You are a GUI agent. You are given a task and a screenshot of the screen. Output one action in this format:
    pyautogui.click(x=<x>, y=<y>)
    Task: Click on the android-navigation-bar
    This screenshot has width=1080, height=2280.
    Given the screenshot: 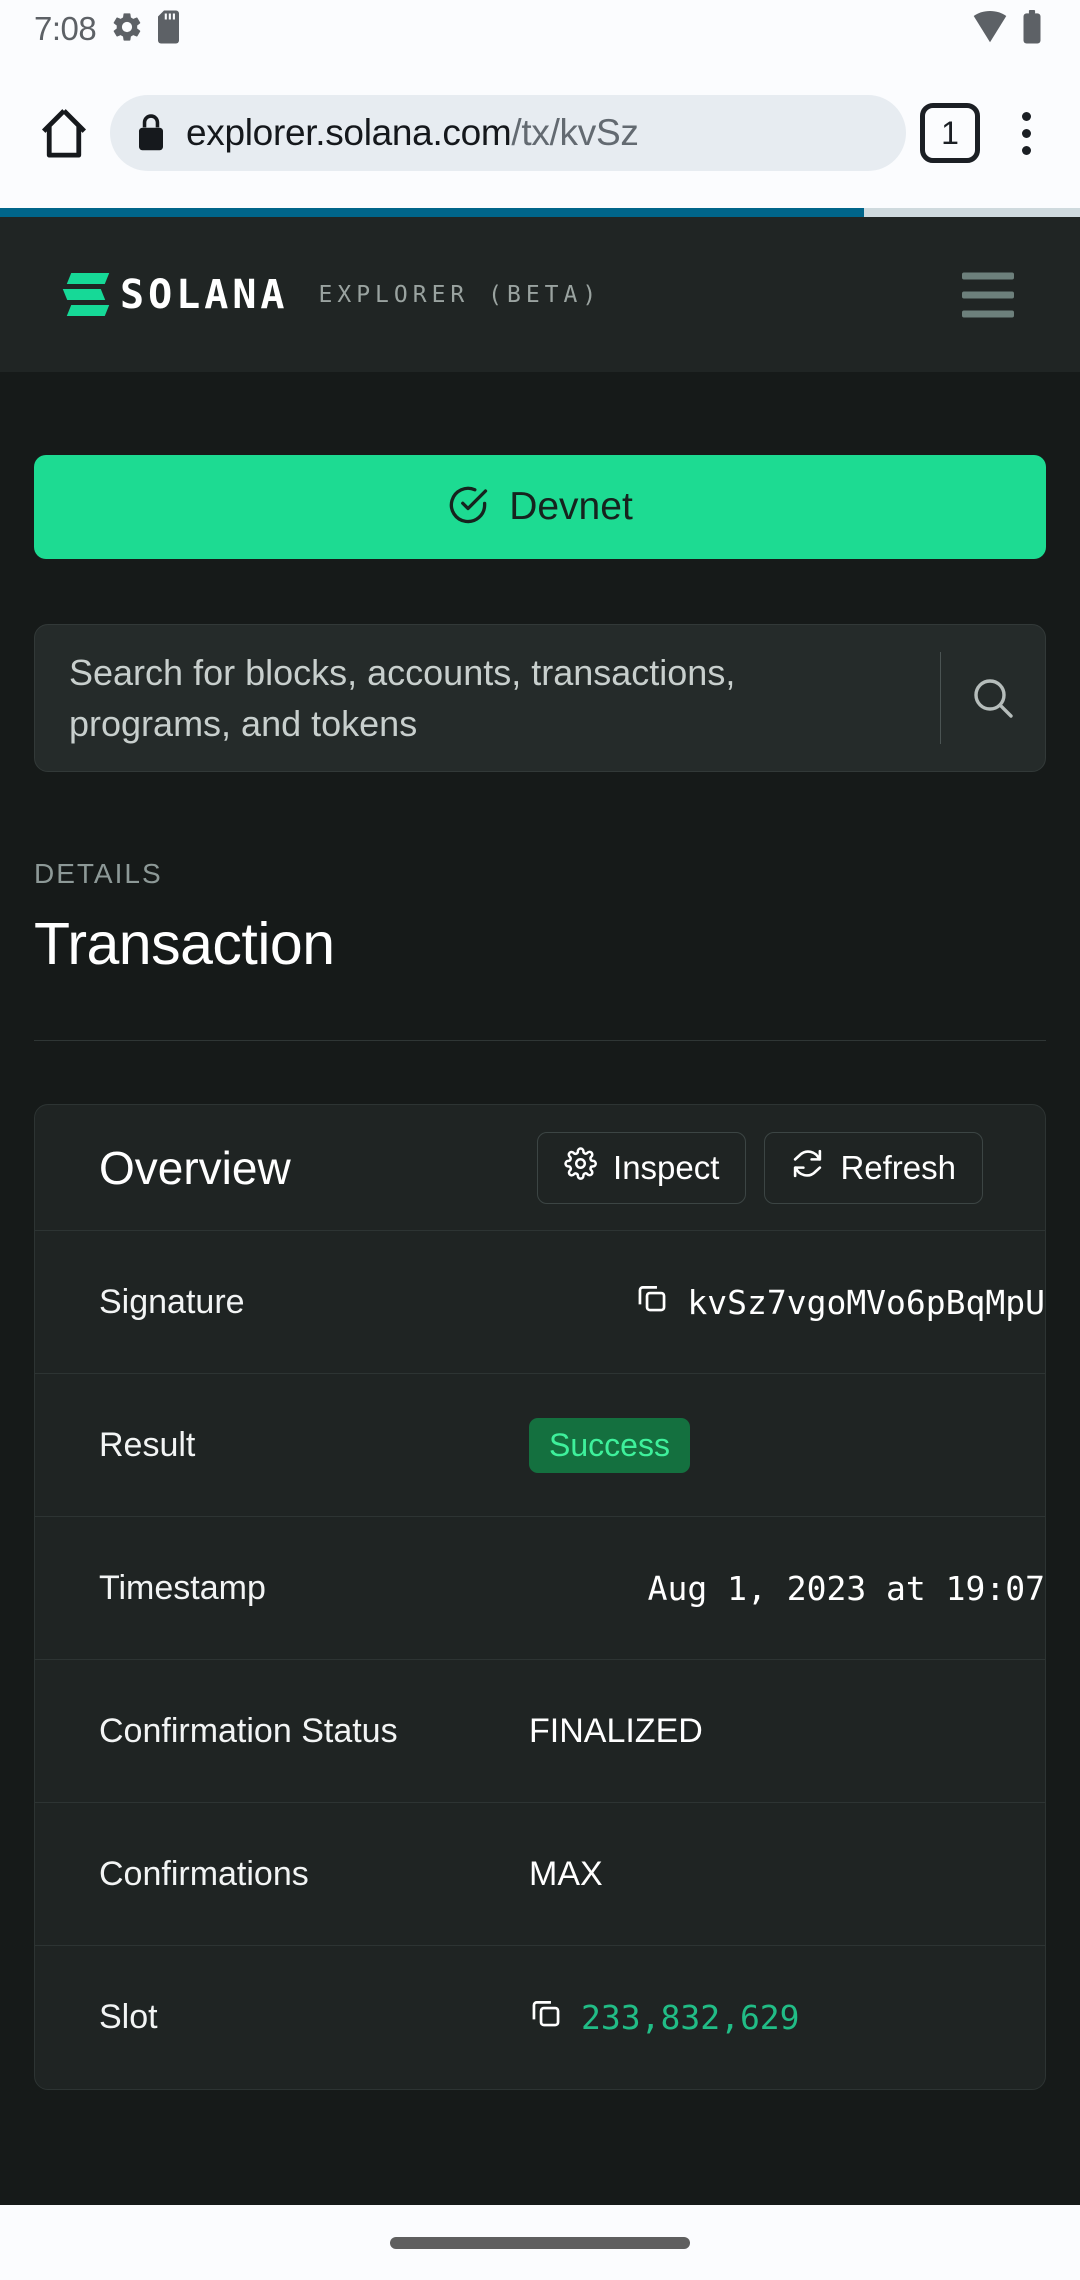 What is the action you would take?
    pyautogui.click(x=540, y=2242)
    